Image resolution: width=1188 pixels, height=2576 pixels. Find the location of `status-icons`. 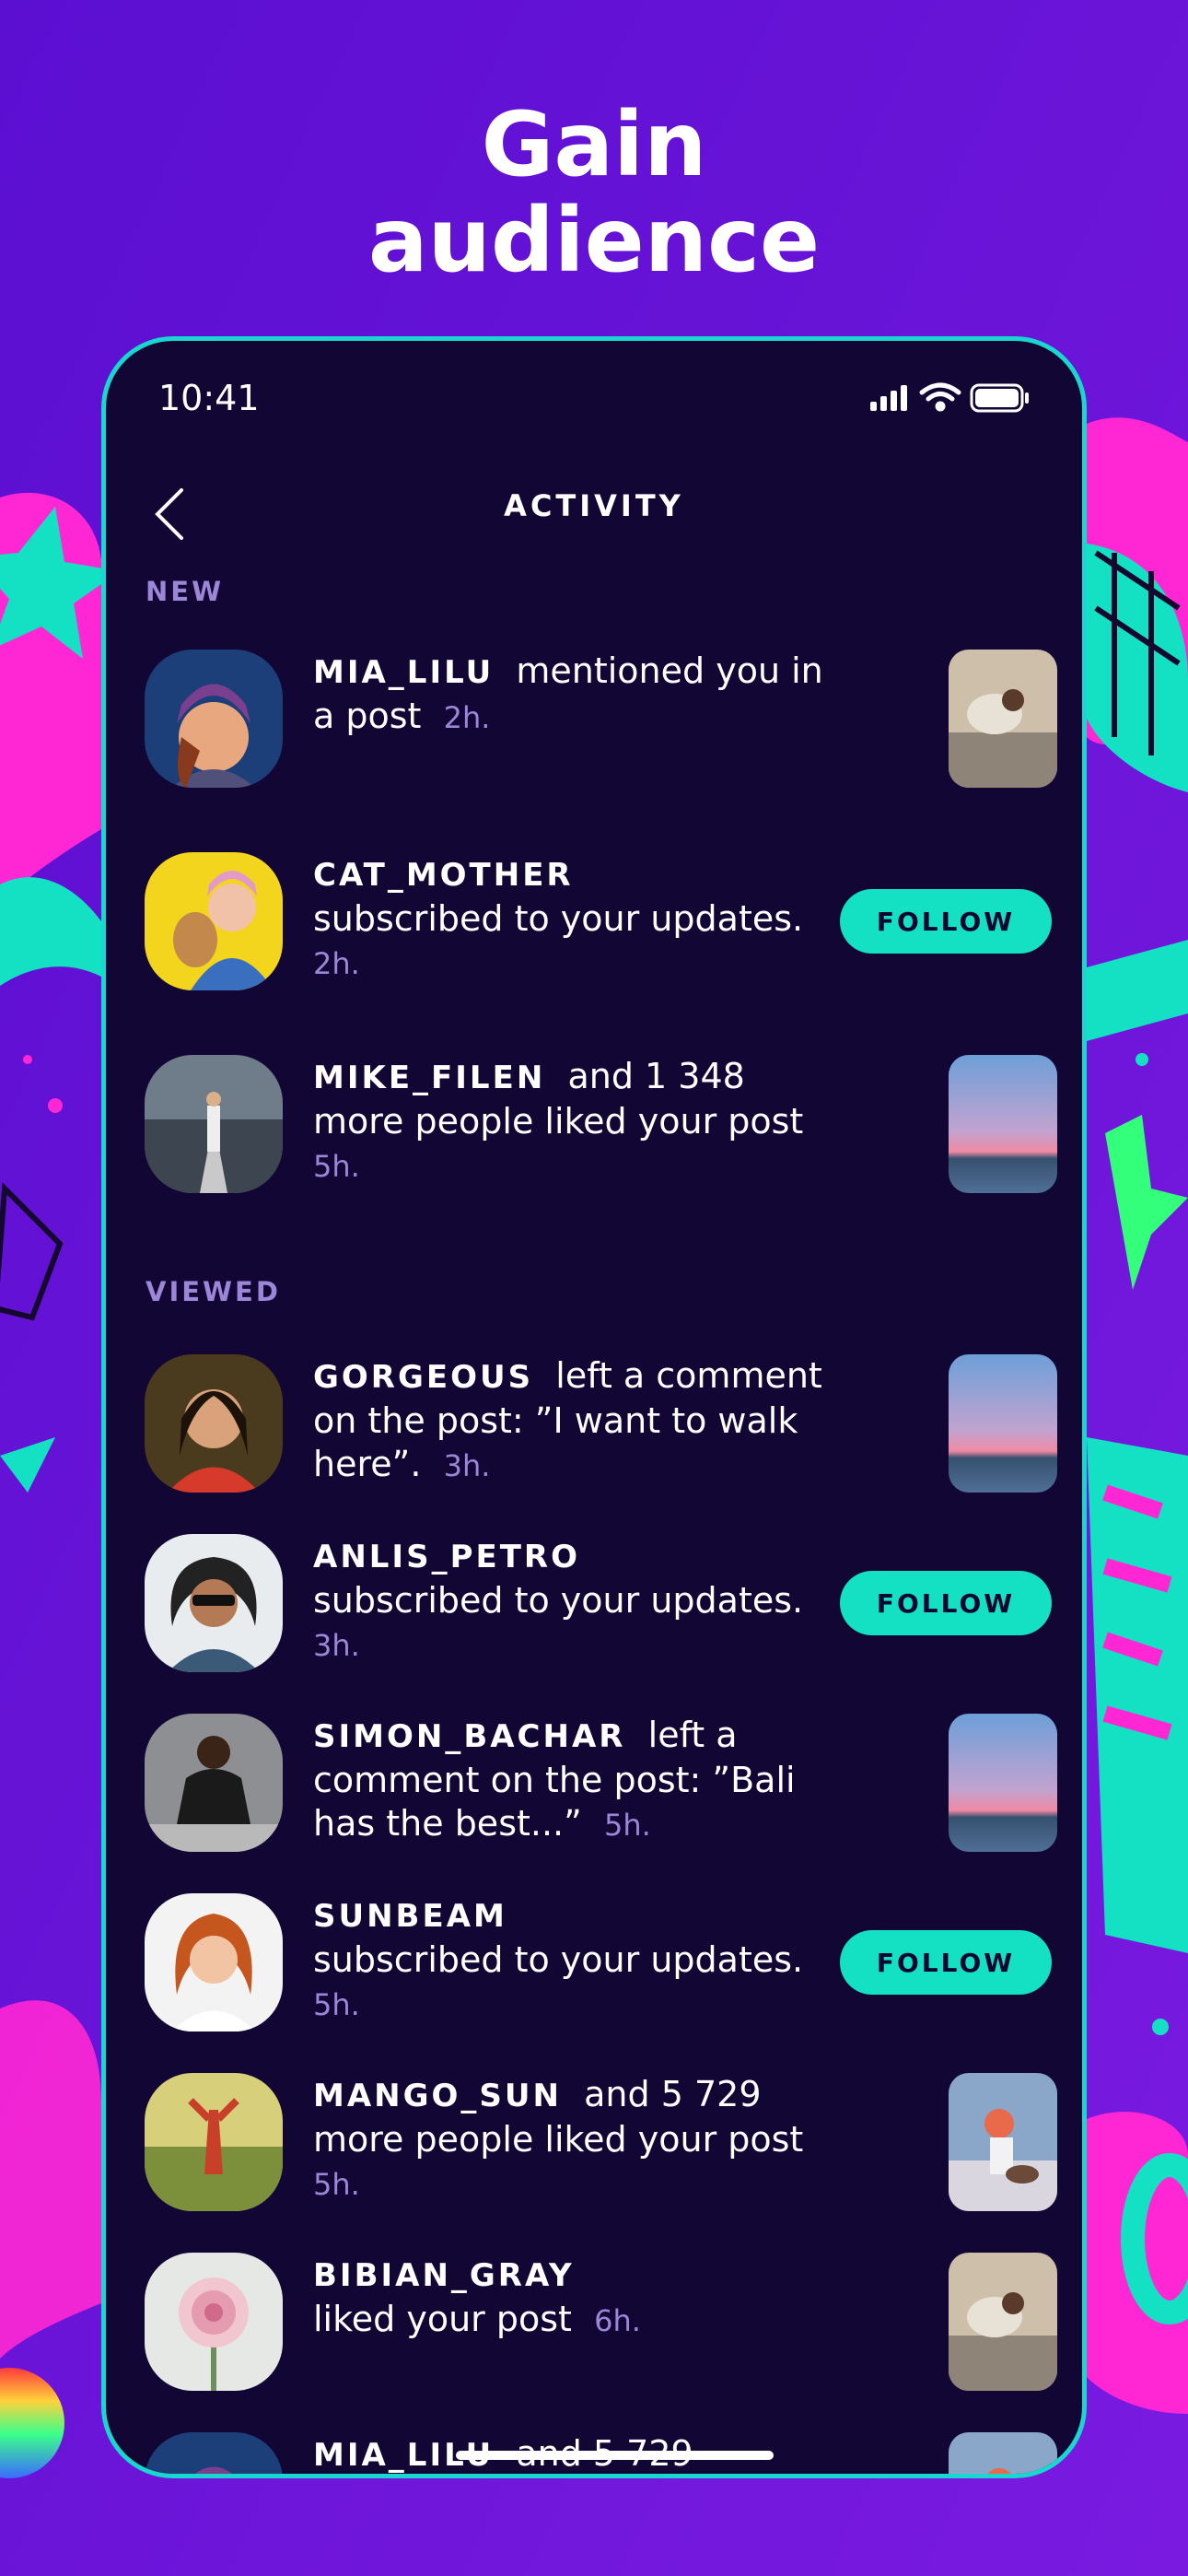

status-icons is located at coordinates (953, 400).